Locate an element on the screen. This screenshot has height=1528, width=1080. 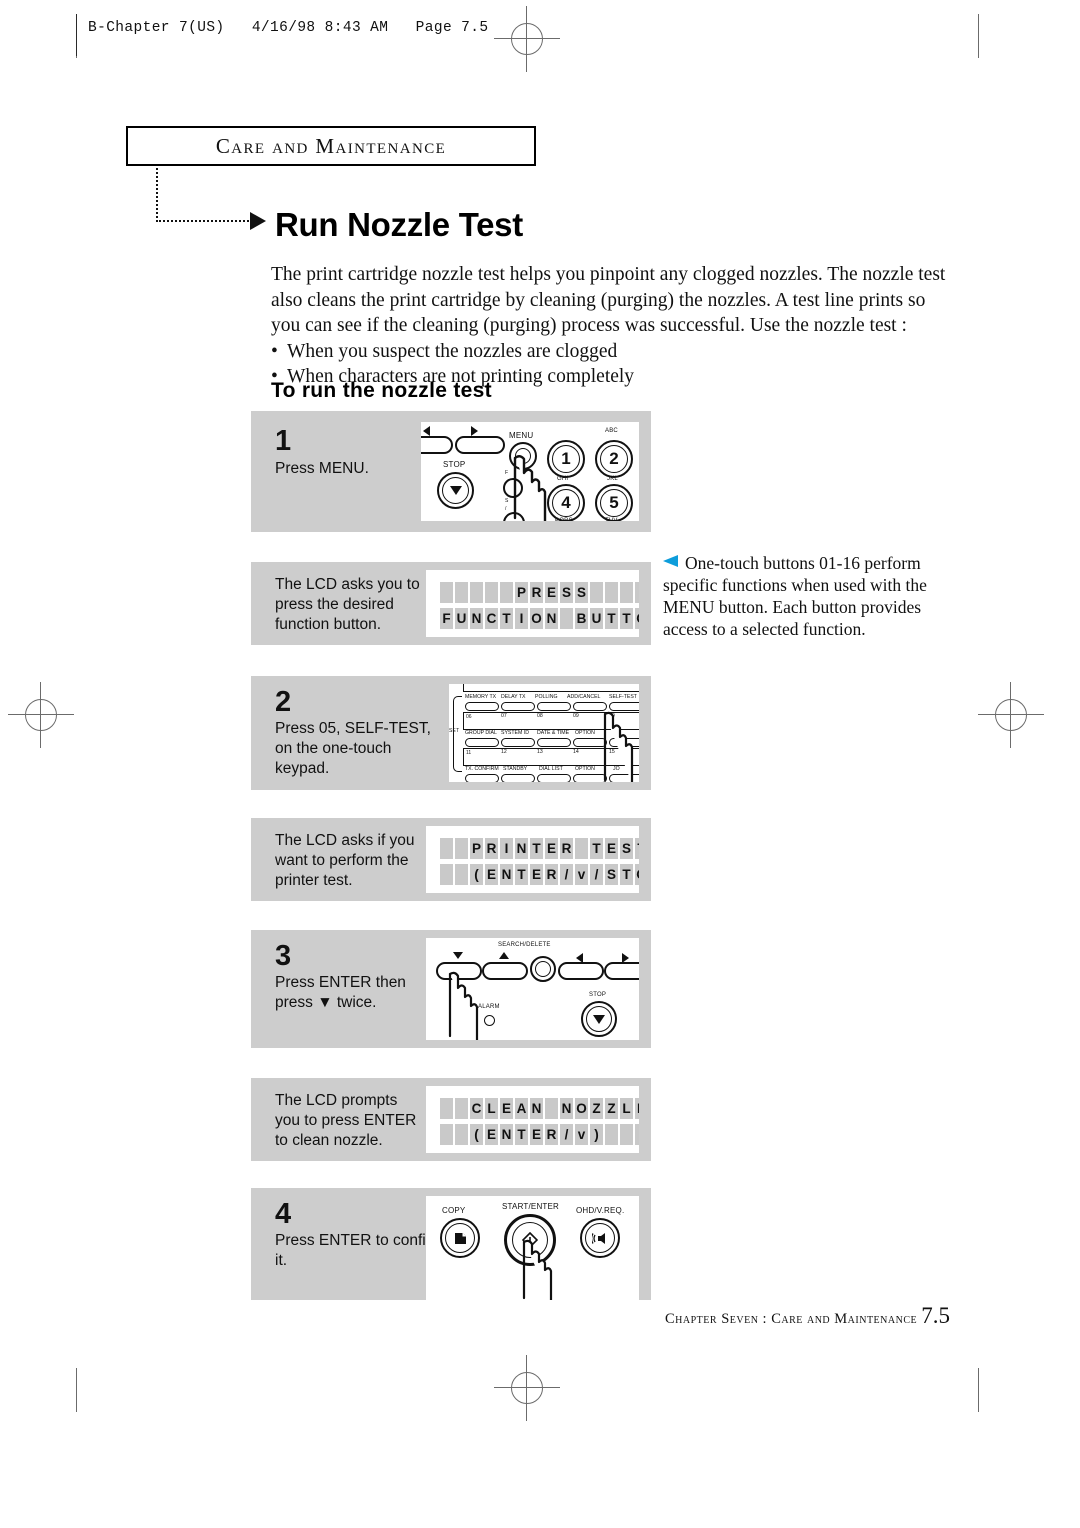
lcd-character-cell: I is located at coordinates (506, 848).